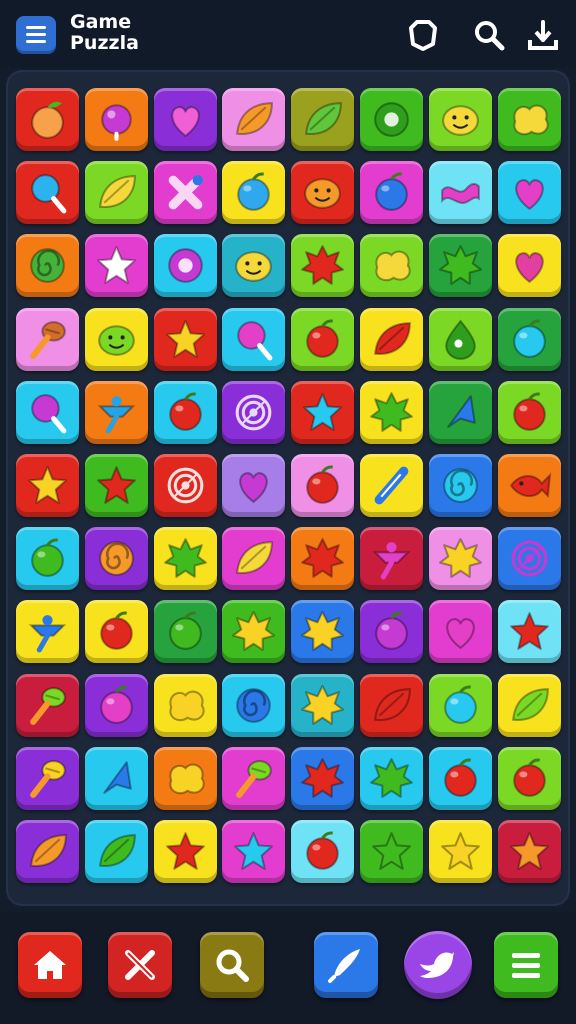 The width and height of the screenshot is (576, 1024). What do you see at coordinates (543, 35) in the screenshot?
I see `upload-icon` at bounding box center [543, 35].